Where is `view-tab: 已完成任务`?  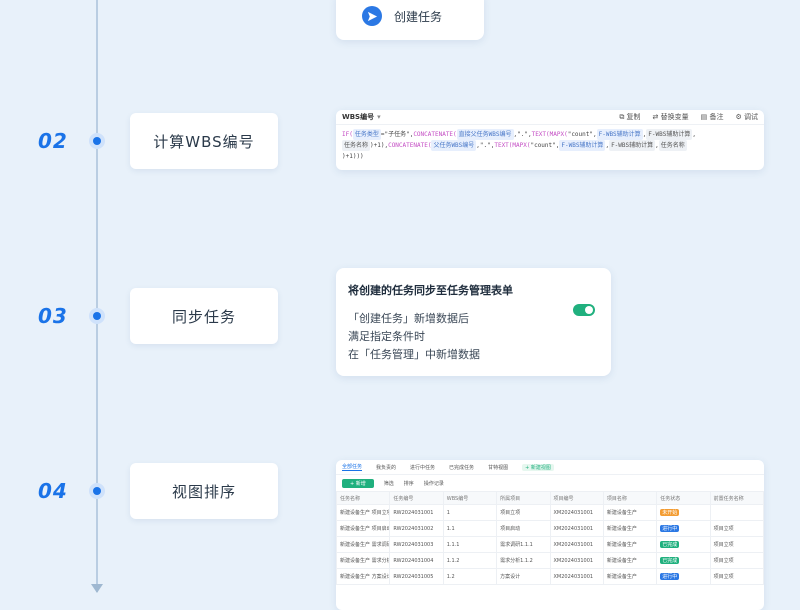
view-tab: 已完成任务 is located at coordinates (461, 467).